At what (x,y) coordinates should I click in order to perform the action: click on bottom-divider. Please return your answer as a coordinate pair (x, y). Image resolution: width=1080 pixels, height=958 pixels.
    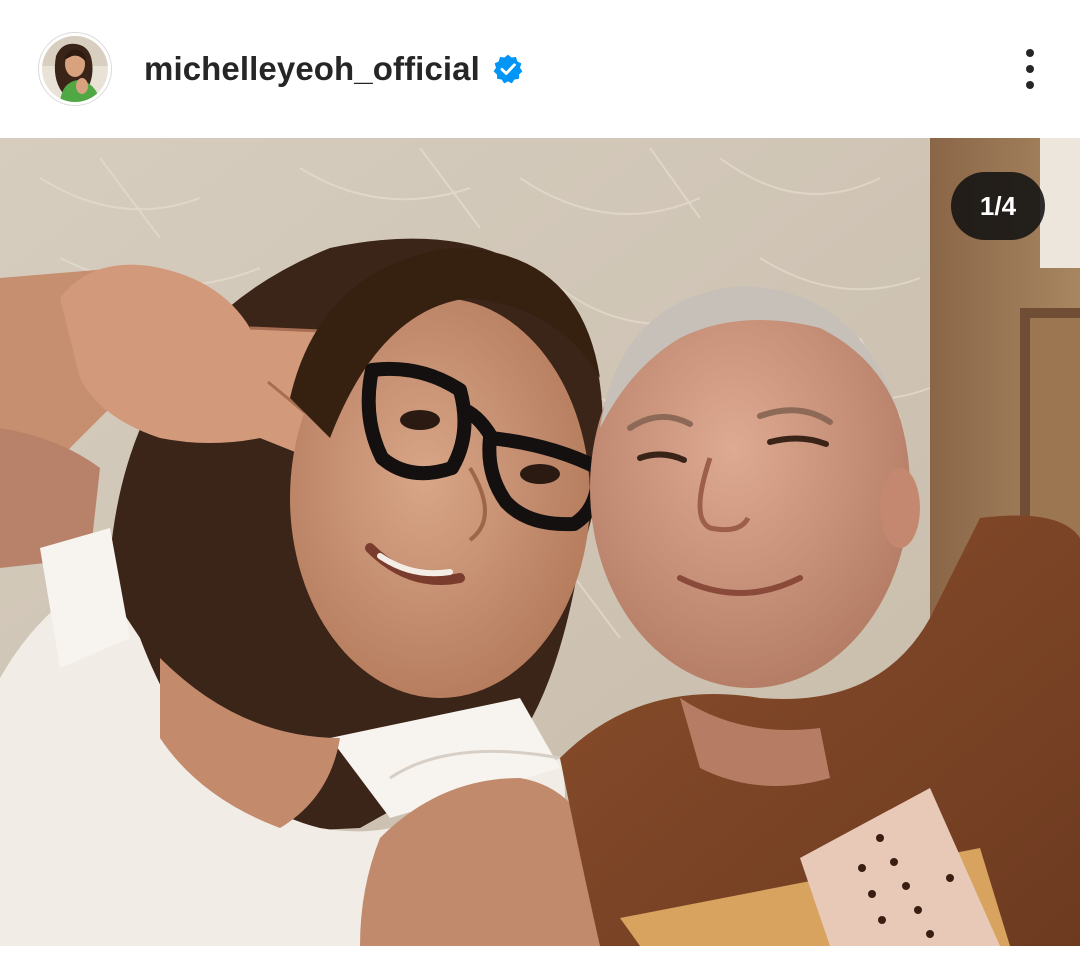
    Looking at the image, I should click on (540, 952).